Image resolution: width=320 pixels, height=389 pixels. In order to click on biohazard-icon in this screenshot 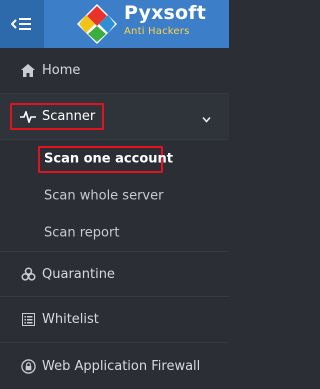, I will do `click(28, 274)`.